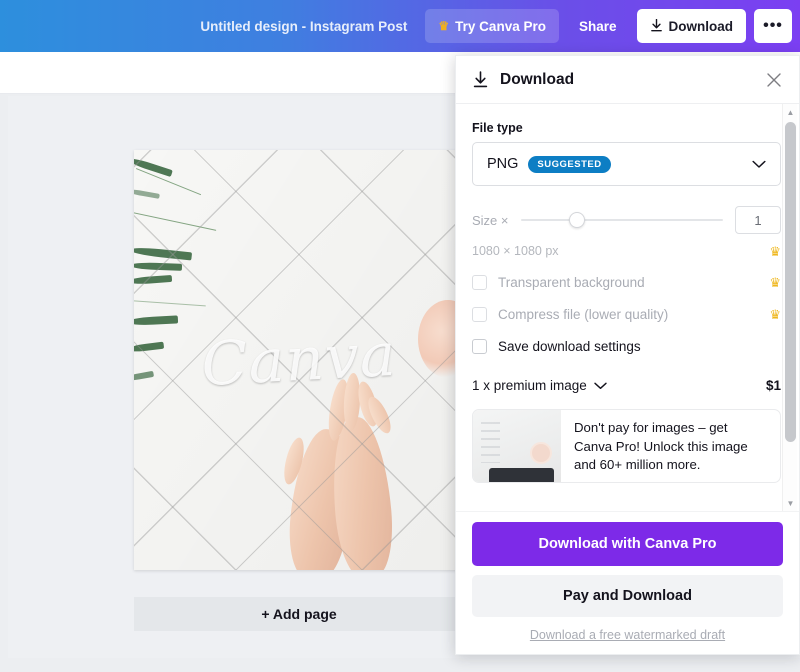 The height and width of the screenshot is (672, 800). I want to click on slider-thumb, so click(577, 220).